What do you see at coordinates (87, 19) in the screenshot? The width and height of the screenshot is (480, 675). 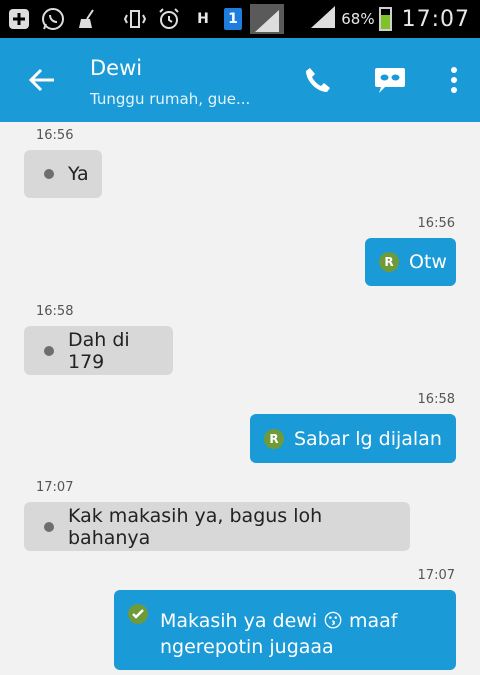 I see `cleaner-icon` at bounding box center [87, 19].